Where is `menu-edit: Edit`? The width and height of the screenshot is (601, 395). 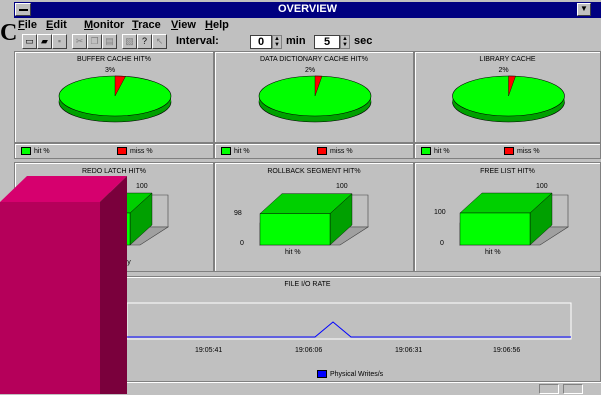 menu-edit: Edit is located at coordinates (56, 25).